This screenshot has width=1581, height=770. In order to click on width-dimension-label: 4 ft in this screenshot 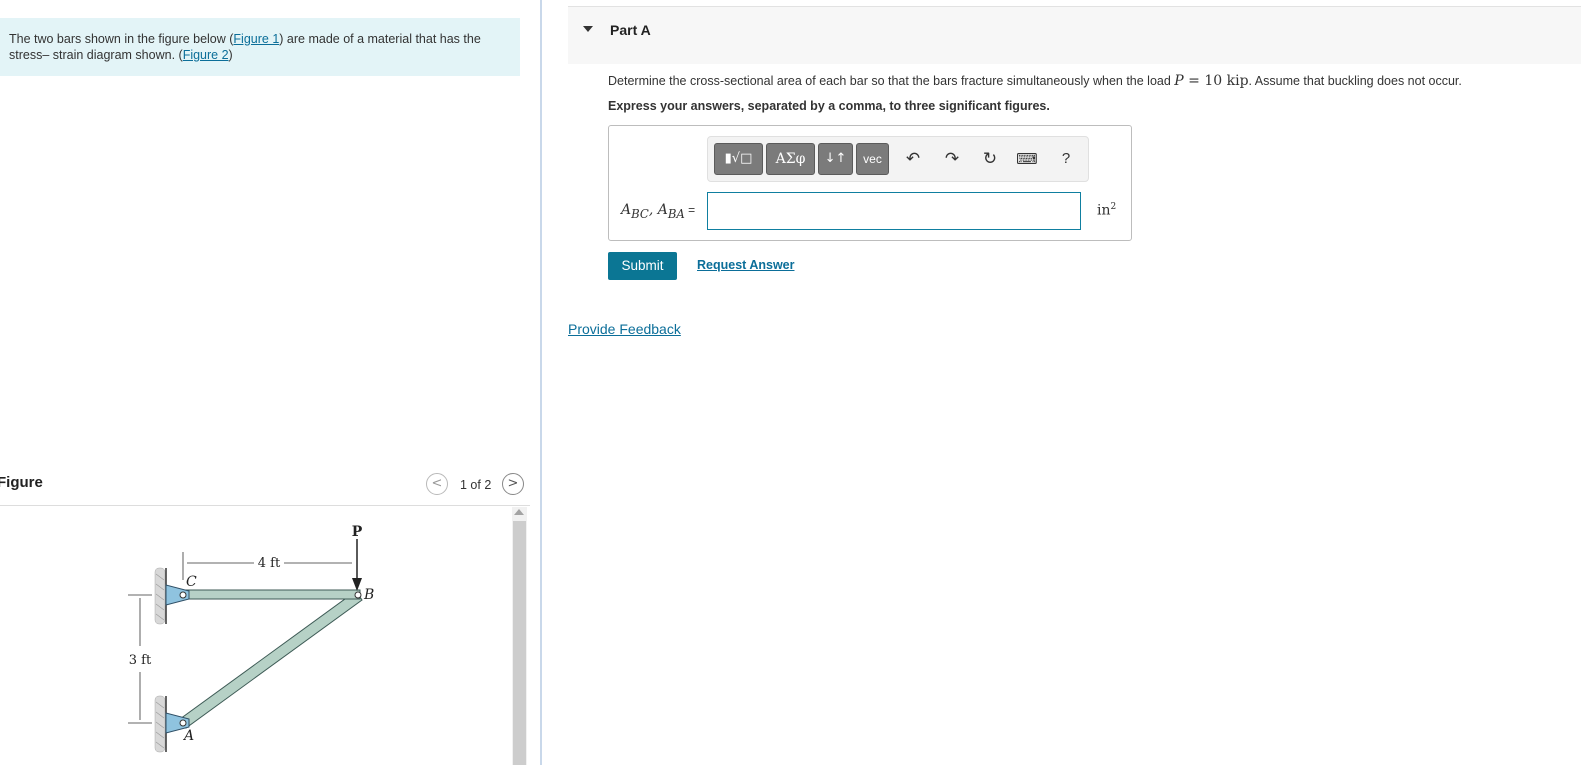, I will do `click(269, 563)`.